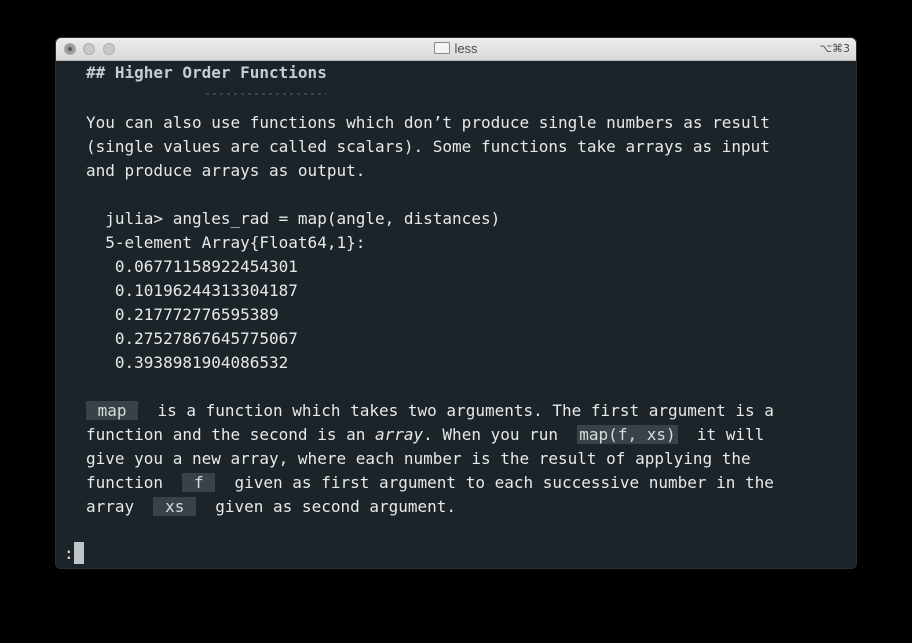 Image resolution: width=912 pixels, height=643 pixels. What do you see at coordinates (192, 338) in the screenshot?
I see `code-output-value: 0.27527867645775067` at bounding box center [192, 338].